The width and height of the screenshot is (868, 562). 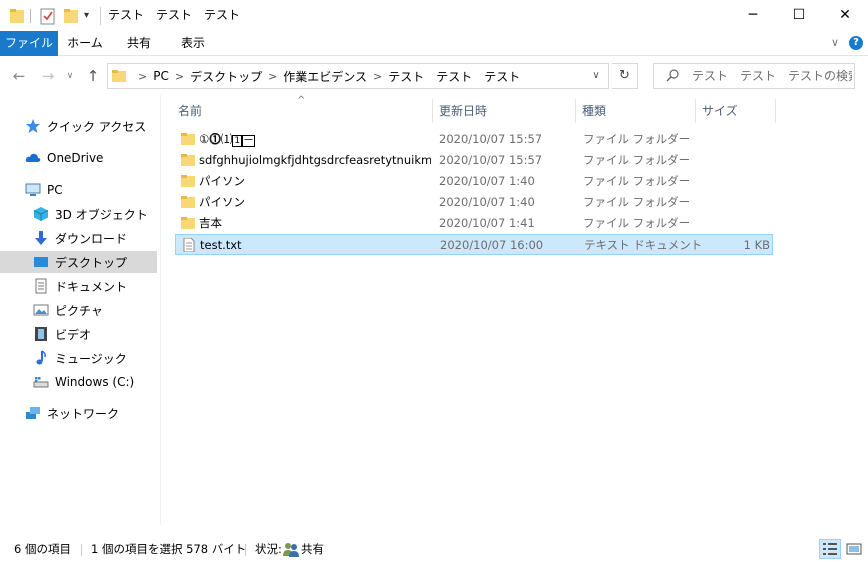 I want to click on file-name: ①⓵⑴ 1 一, so click(x=227, y=139).